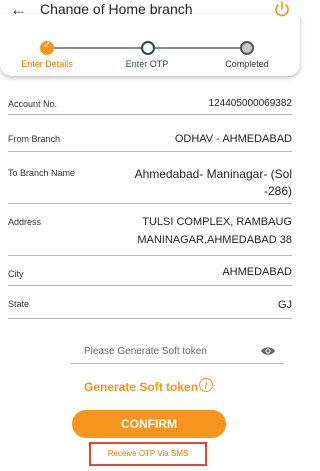  What do you see at coordinates (214, 240) in the screenshot?
I see `address-value-line2: MANINAGAR,AHMEDABAD 38` at bounding box center [214, 240].